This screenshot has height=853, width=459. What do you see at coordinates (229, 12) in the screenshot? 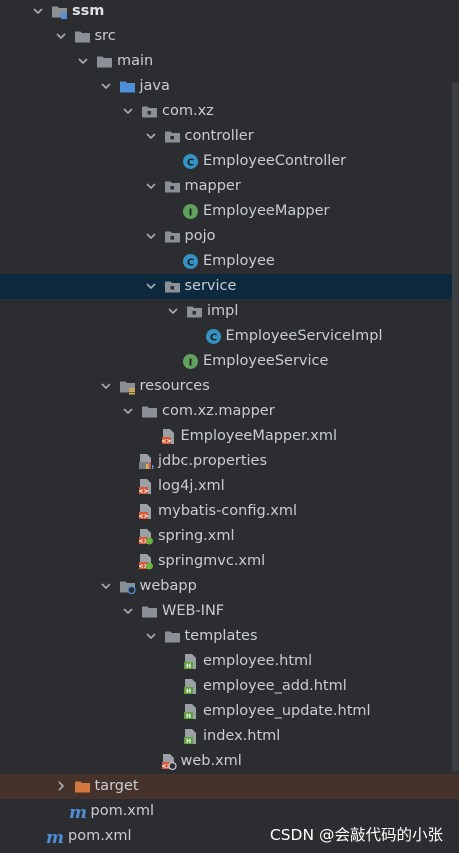
I see `tree-row-ssm: ssm` at bounding box center [229, 12].